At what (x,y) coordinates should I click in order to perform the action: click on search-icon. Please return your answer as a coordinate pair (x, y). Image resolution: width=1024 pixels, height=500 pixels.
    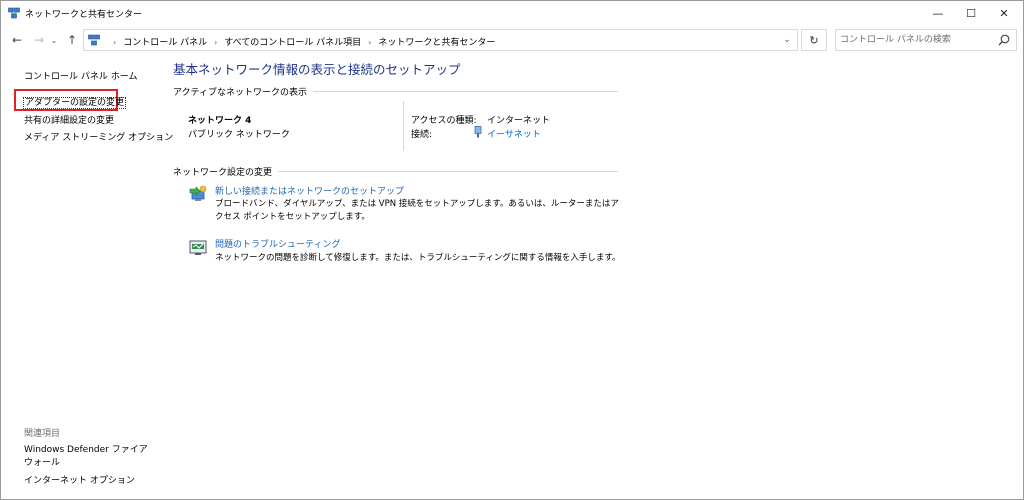
    Looking at the image, I should click on (1004, 40).